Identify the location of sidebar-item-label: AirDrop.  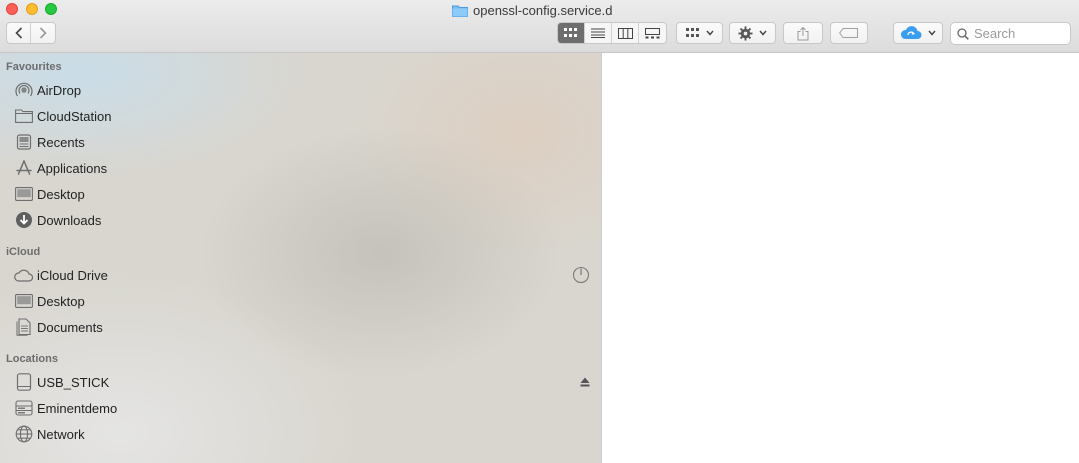
(59, 90).